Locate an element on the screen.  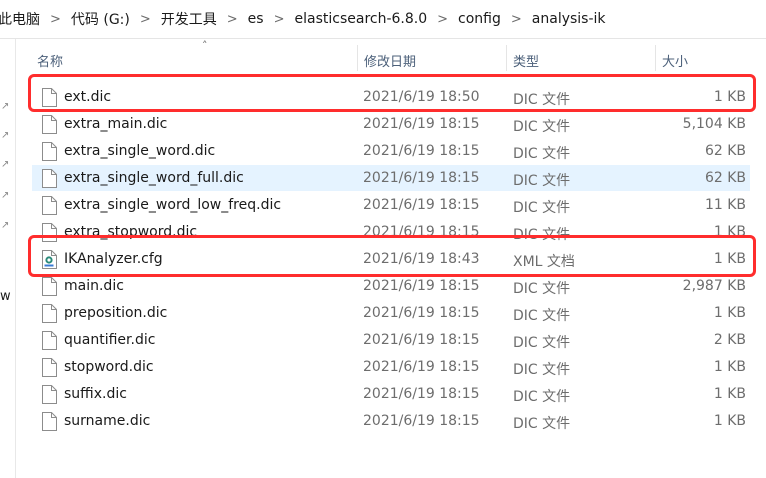
file-modified-date: 2021/6/19 18:50 is located at coordinates (421, 97).